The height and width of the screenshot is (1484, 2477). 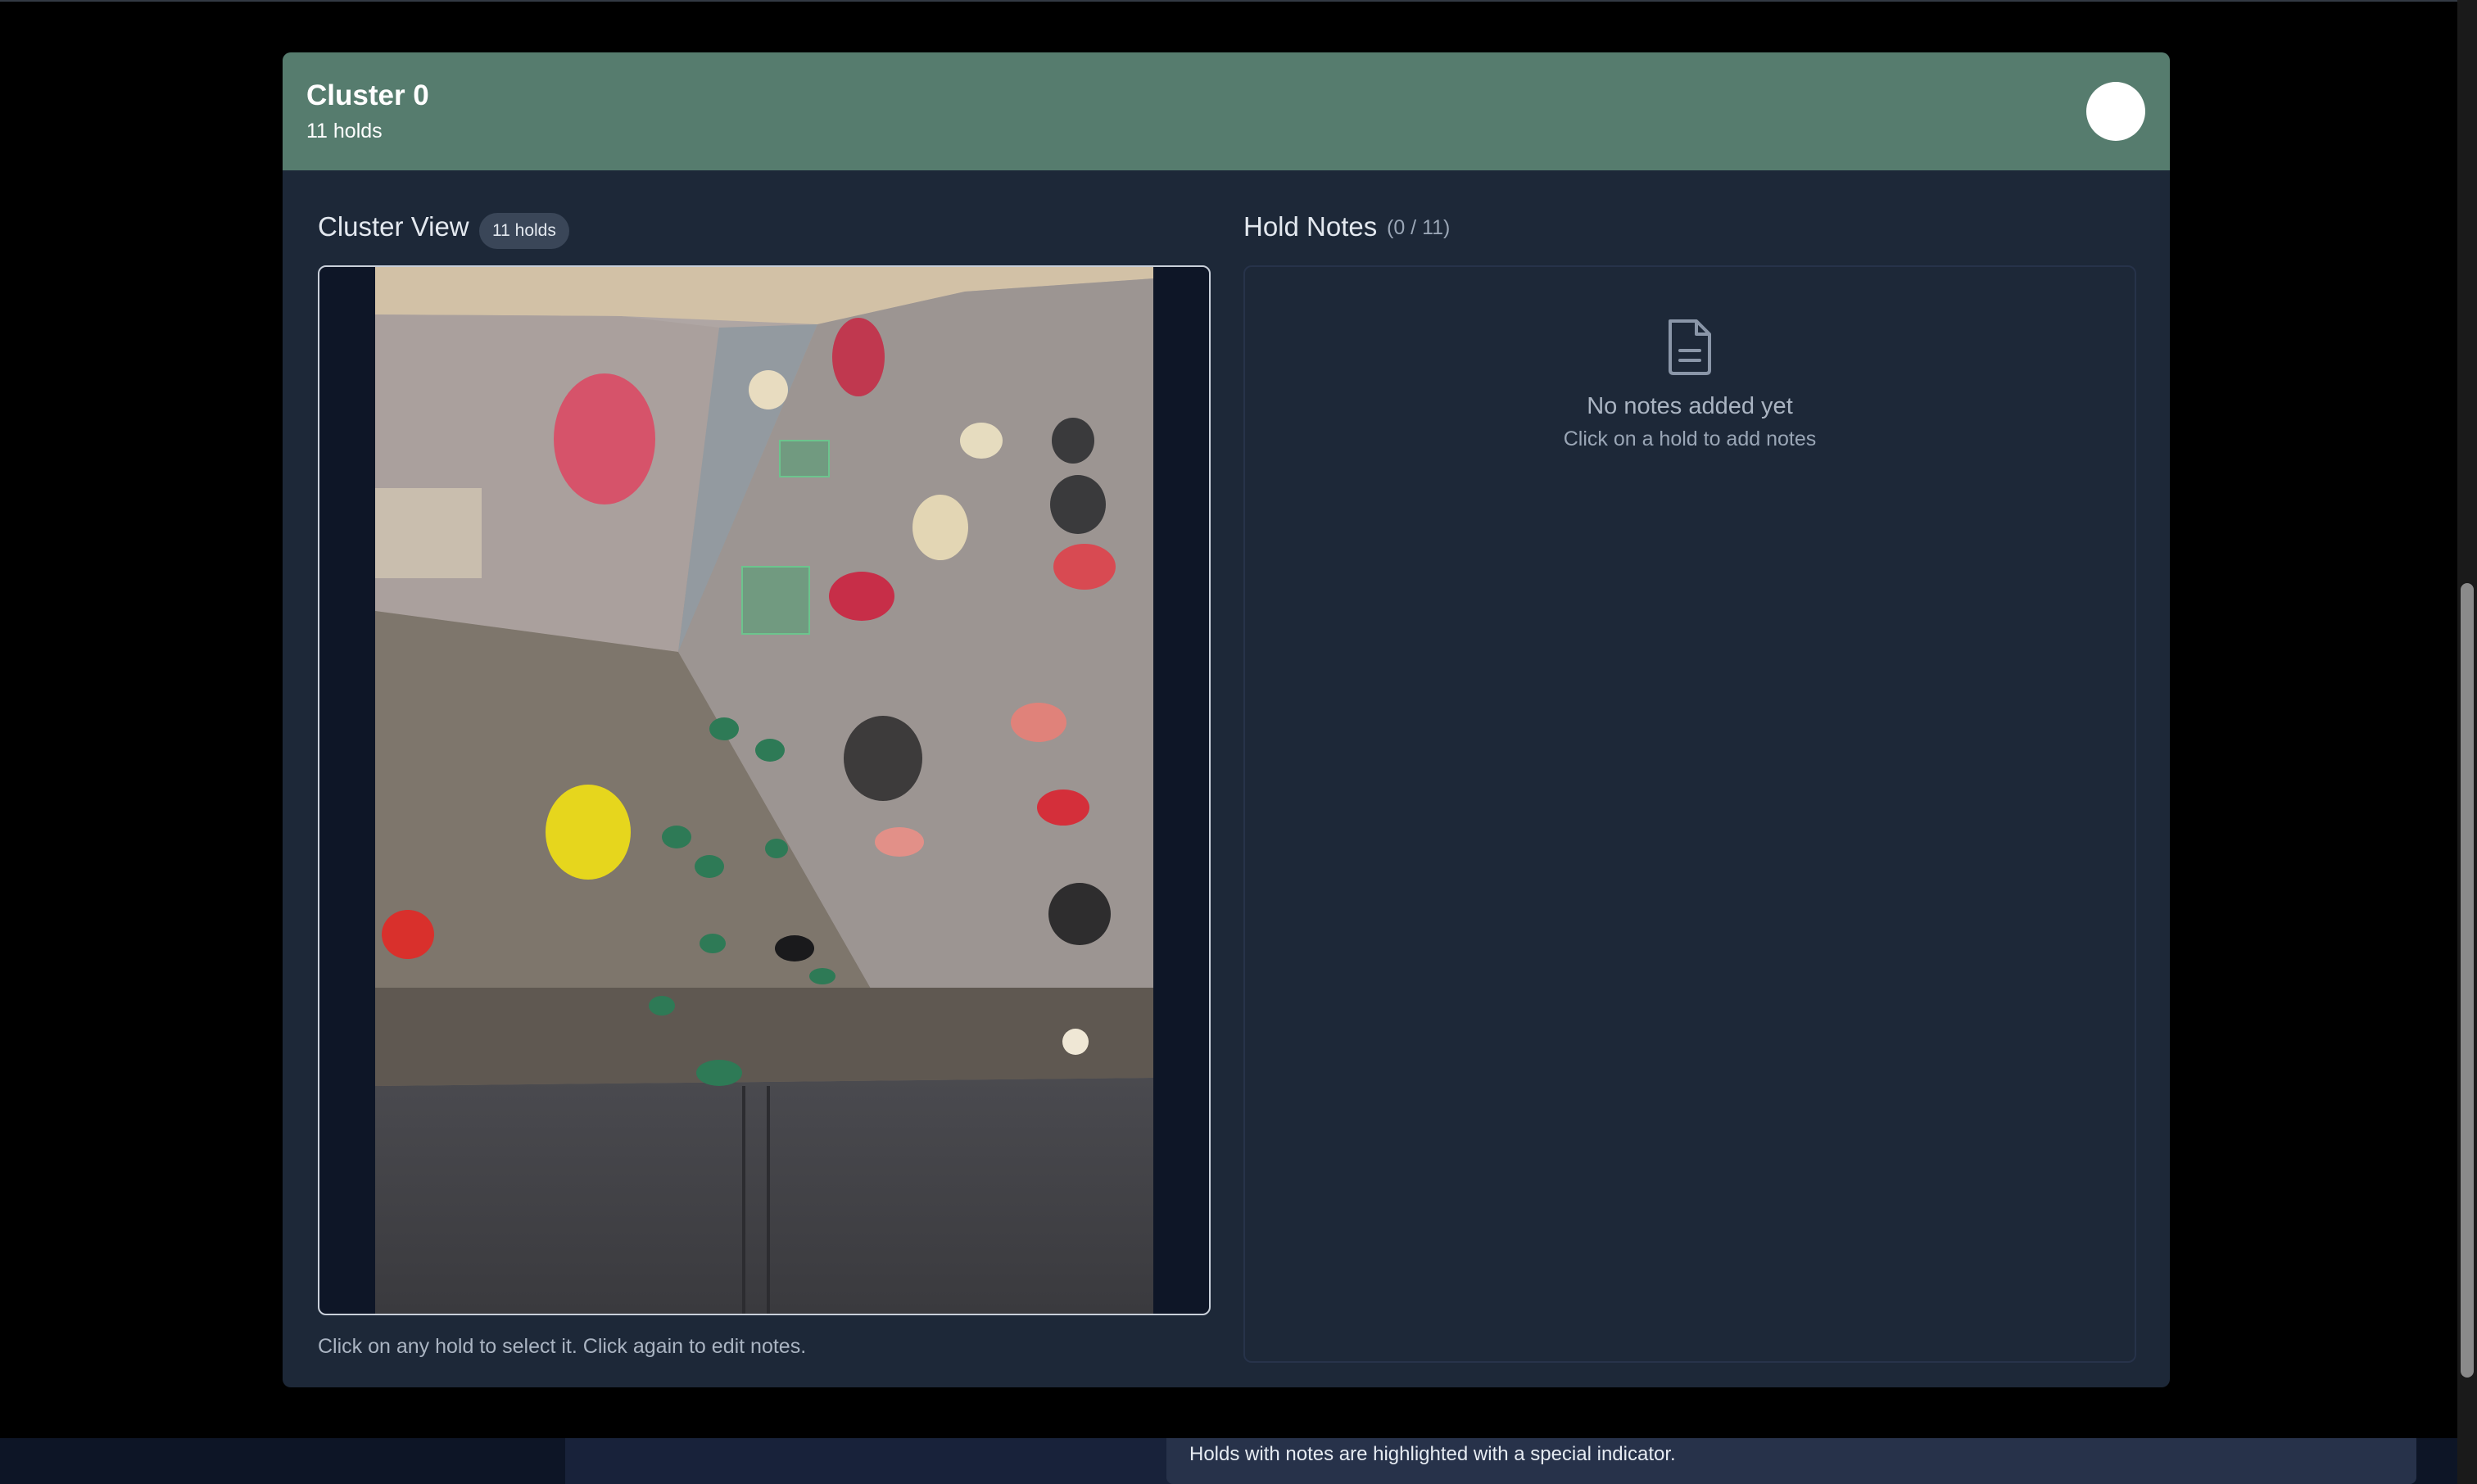 I want to click on wall-base, so click(x=764, y=1037).